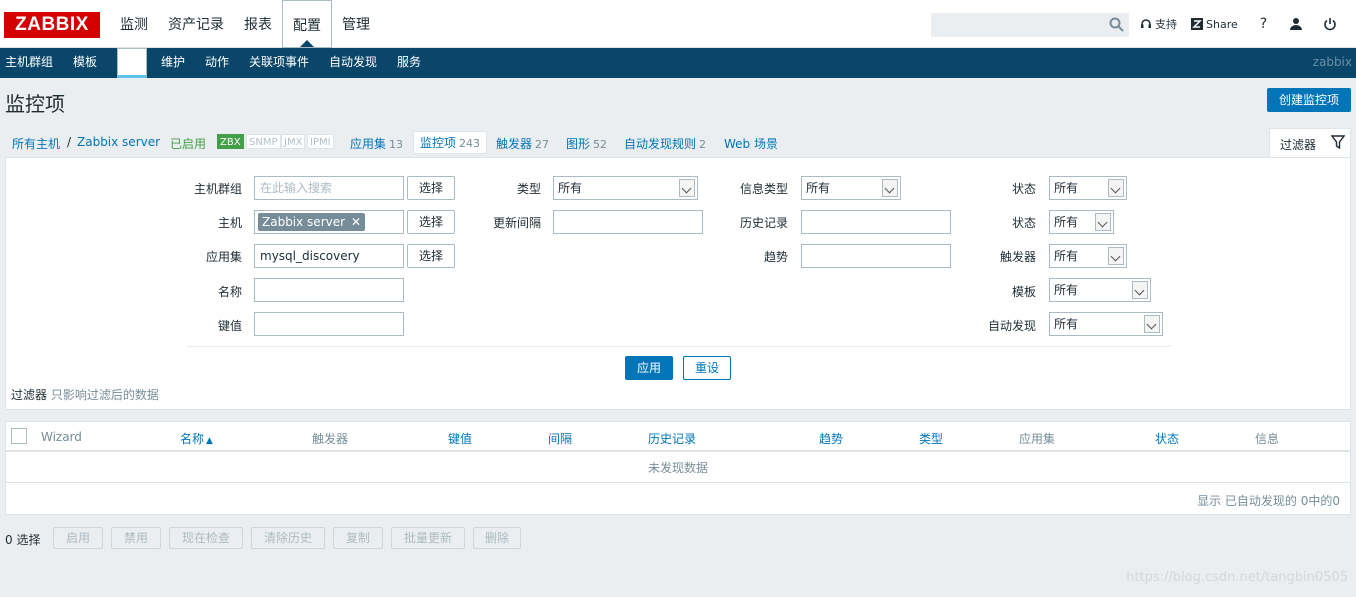  I want to click on clear-history-button: 清除历史, so click(288, 538).